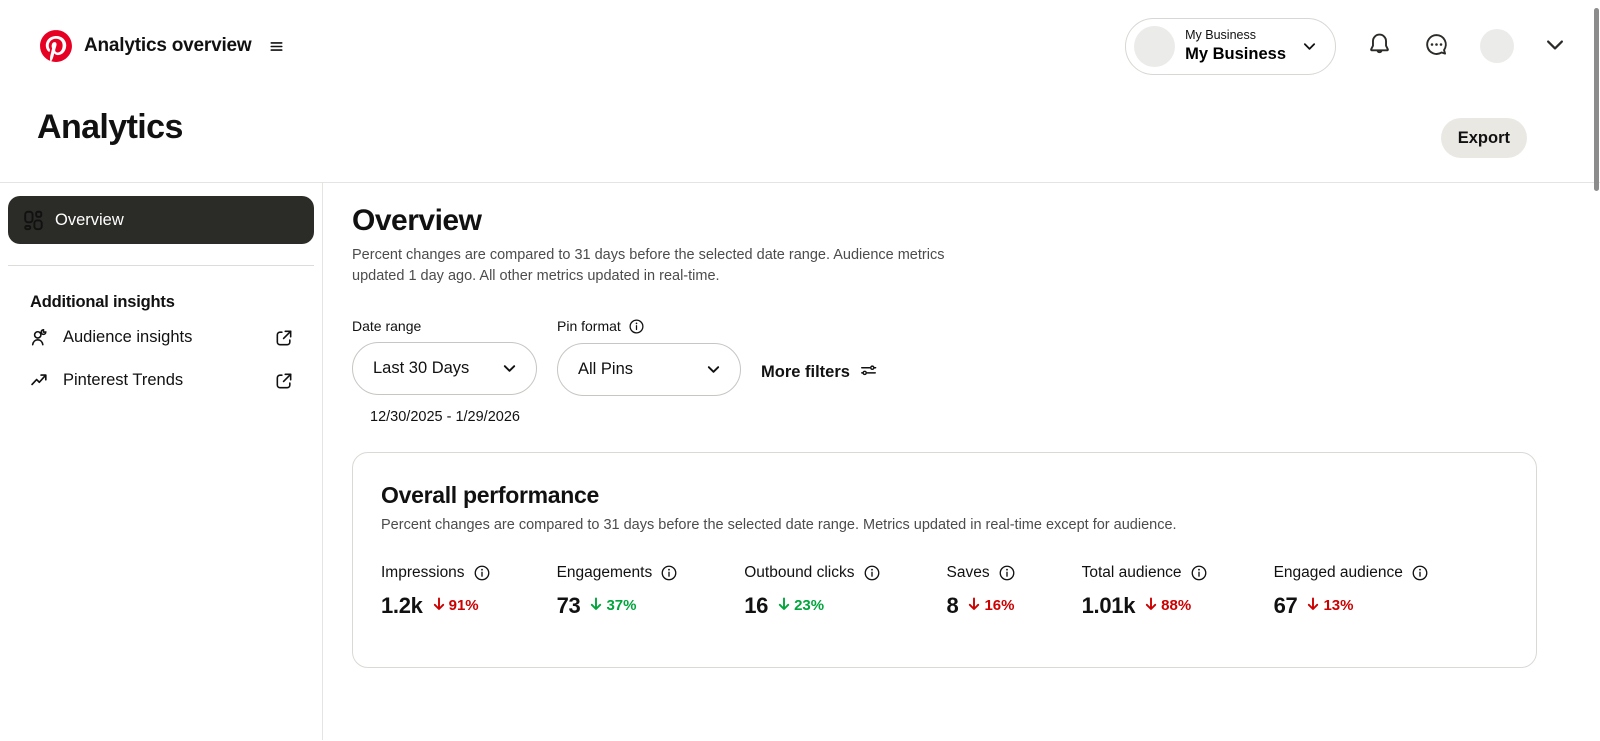 The height and width of the screenshot is (741, 1600). I want to click on metric-change: 37%, so click(612, 606).